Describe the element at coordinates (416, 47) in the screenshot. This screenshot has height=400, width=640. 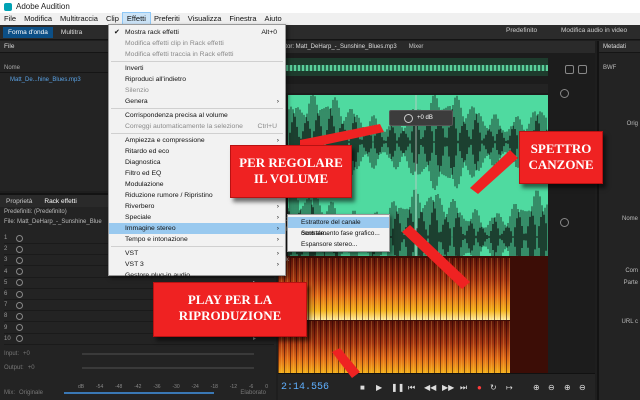
I see `tab-mixer: Mixer` at that location.